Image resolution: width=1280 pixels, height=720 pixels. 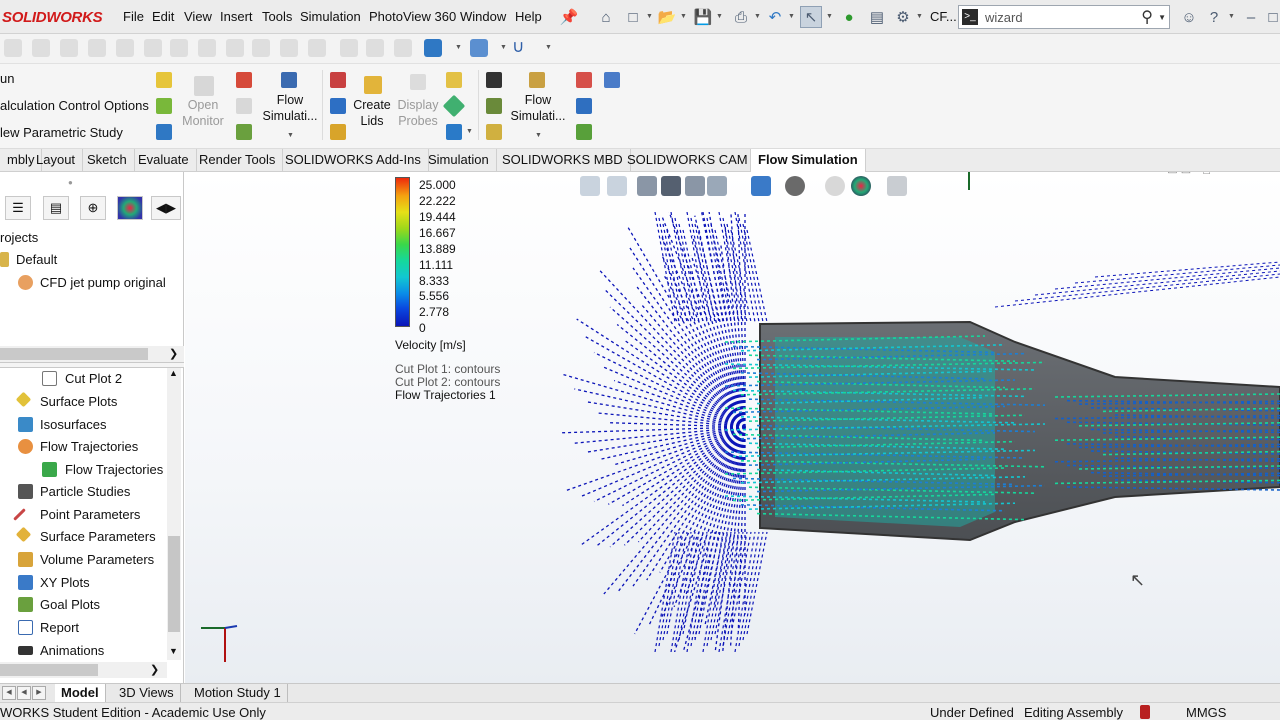 What do you see at coordinates (703, 17) in the screenshot?
I see `save-icon: 💾` at bounding box center [703, 17].